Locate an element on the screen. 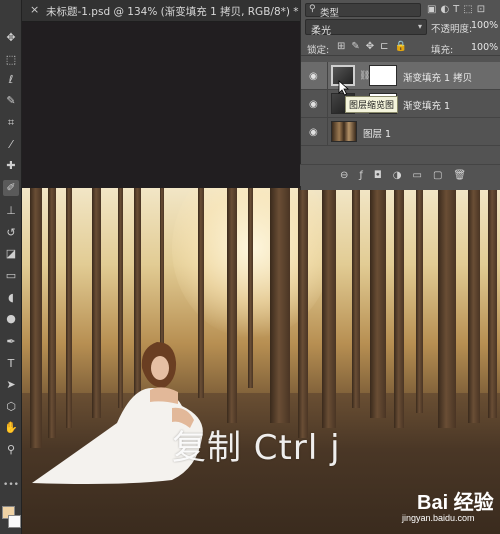  baidu-jingyan-logo: Bai 经验 is located at coordinates (455, 503).